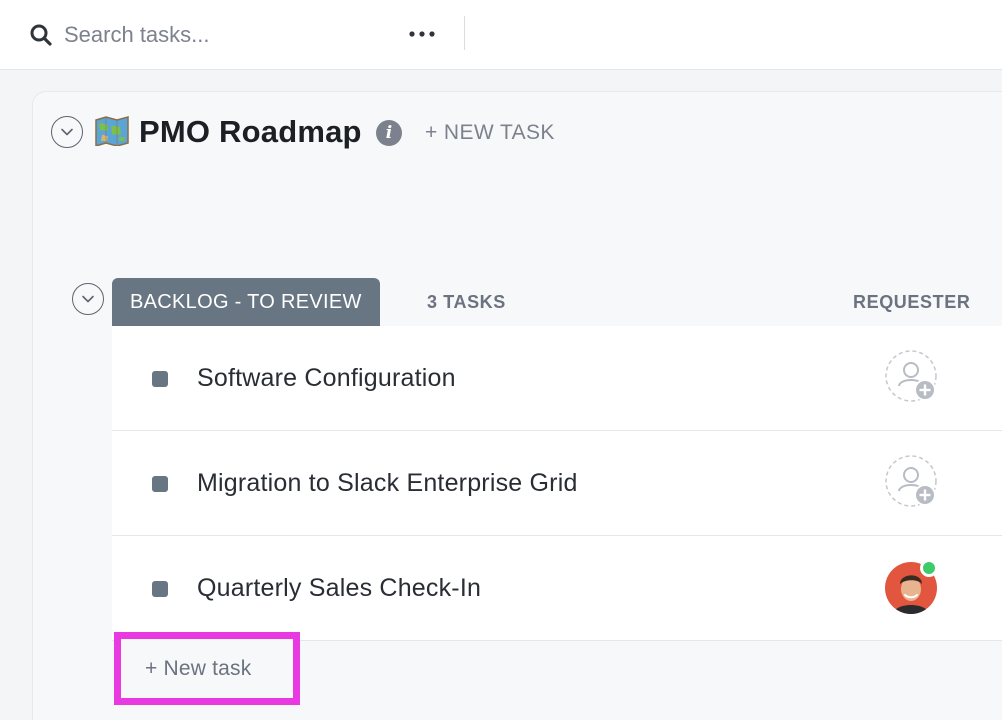 The width and height of the screenshot is (1002, 720). I want to click on online-status-indicator, so click(929, 568).